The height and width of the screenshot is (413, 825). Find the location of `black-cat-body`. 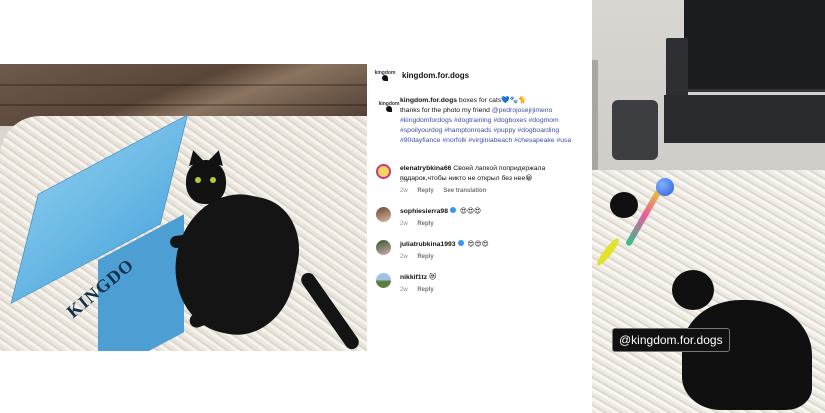

black-cat-body is located at coordinates (747, 355).